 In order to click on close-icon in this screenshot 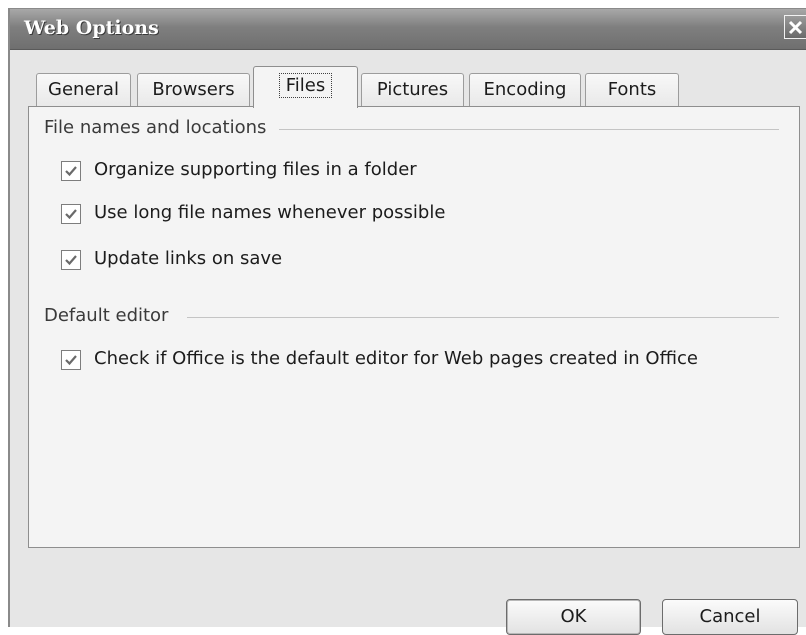, I will do `click(795, 27)`.